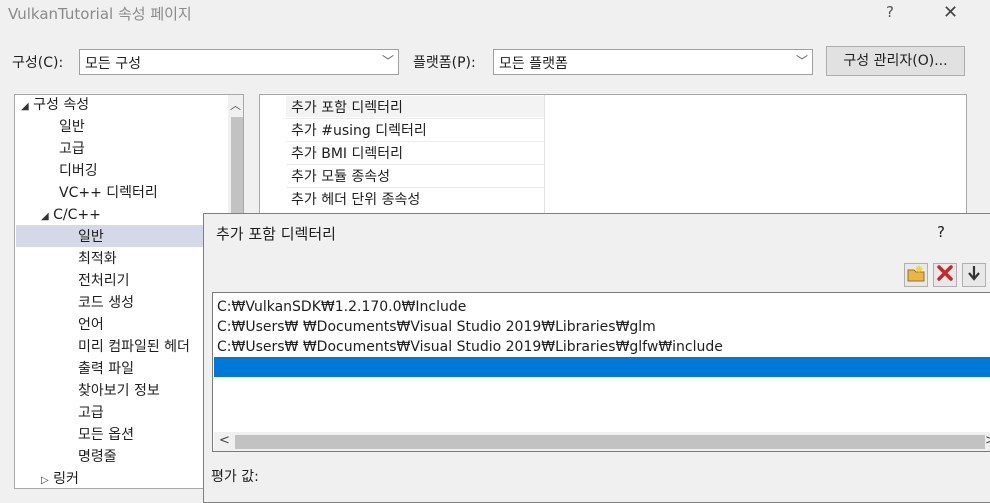  Describe the element at coordinates (544, 155) in the screenshot. I see `grid-column-divider` at that location.